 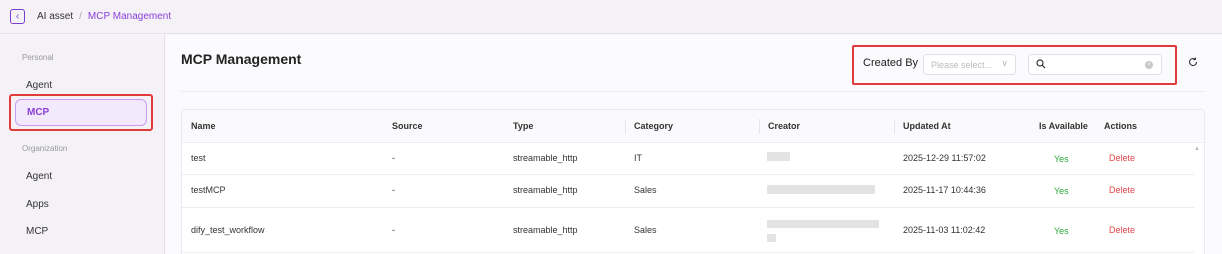 I want to click on sidebar-item-org-agent: Agent, so click(x=39, y=176).